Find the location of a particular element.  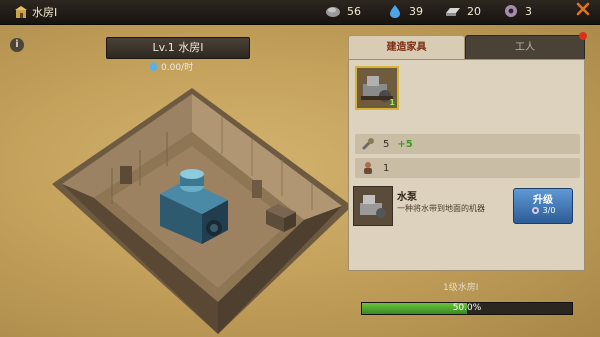

close-button is located at coordinates (583, 11).